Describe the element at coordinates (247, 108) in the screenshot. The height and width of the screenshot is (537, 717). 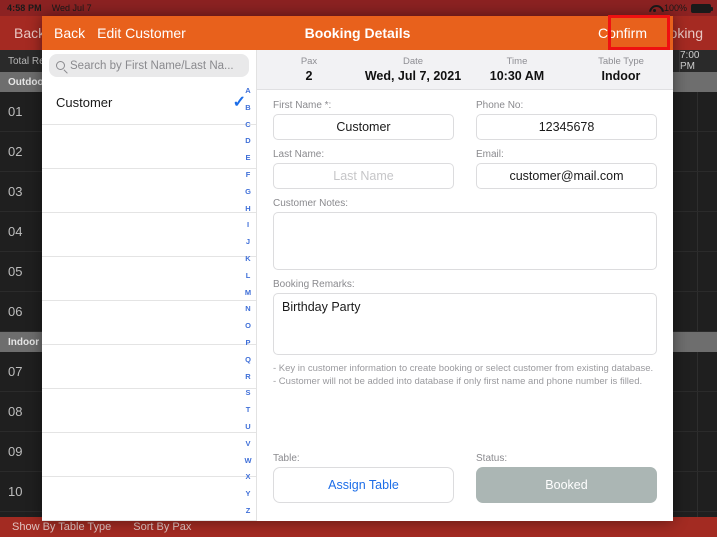
I see `alphabet-index-letter: B` at that location.